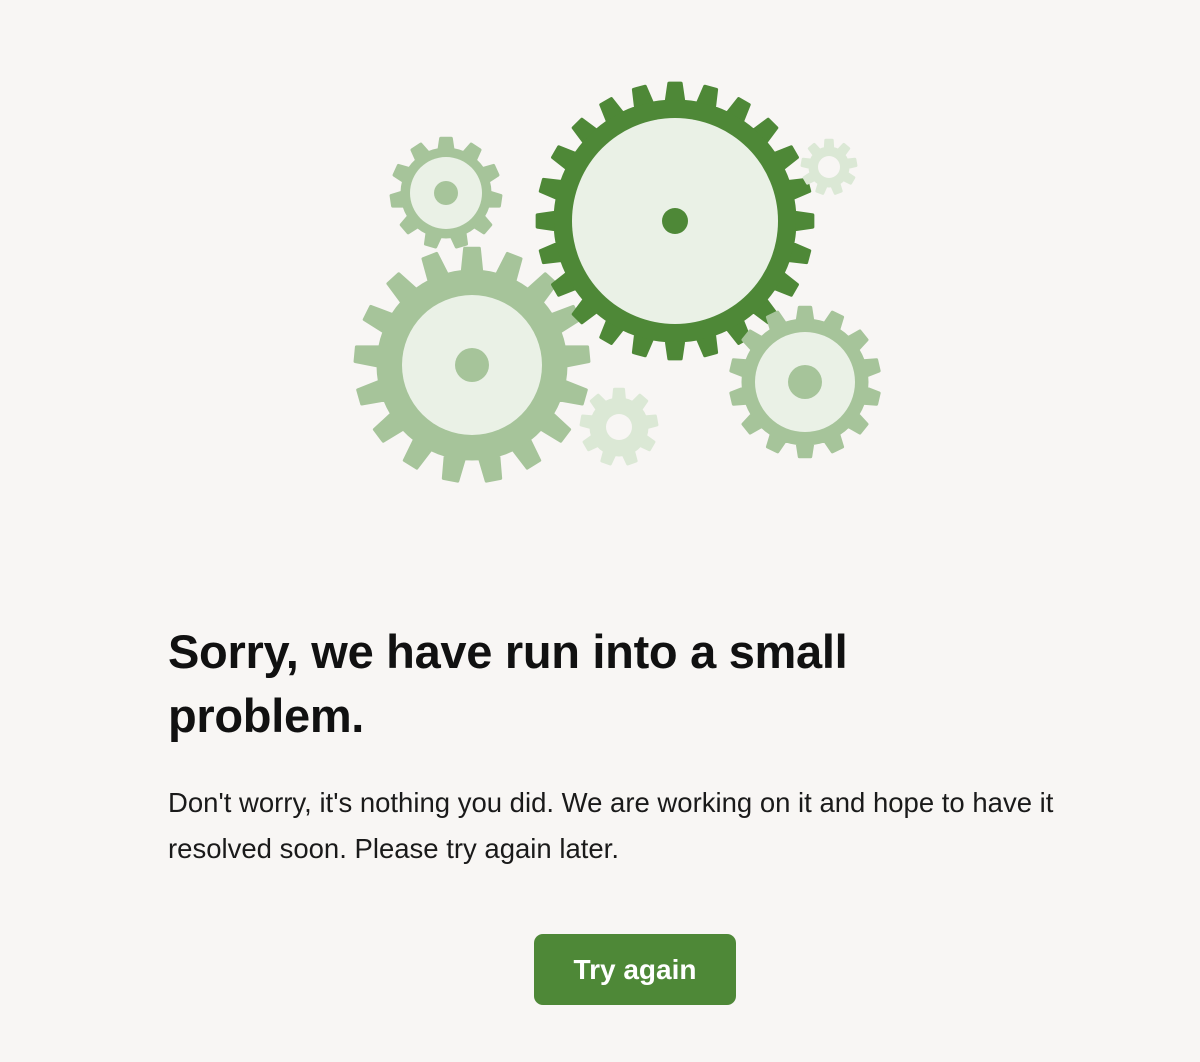 Image resolution: width=1200 pixels, height=1062 pixels. I want to click on error-heading: Sorry, we have run into a small problem., so click(508, 683).